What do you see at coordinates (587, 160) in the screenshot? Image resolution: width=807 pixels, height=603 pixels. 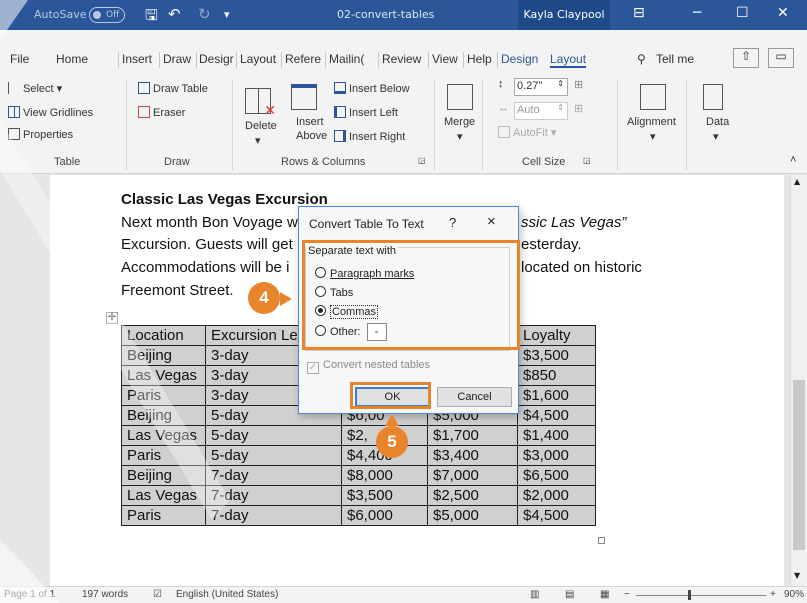 I see `cell-size-launcher-icon: ◲` at bounding box center [587, 160].